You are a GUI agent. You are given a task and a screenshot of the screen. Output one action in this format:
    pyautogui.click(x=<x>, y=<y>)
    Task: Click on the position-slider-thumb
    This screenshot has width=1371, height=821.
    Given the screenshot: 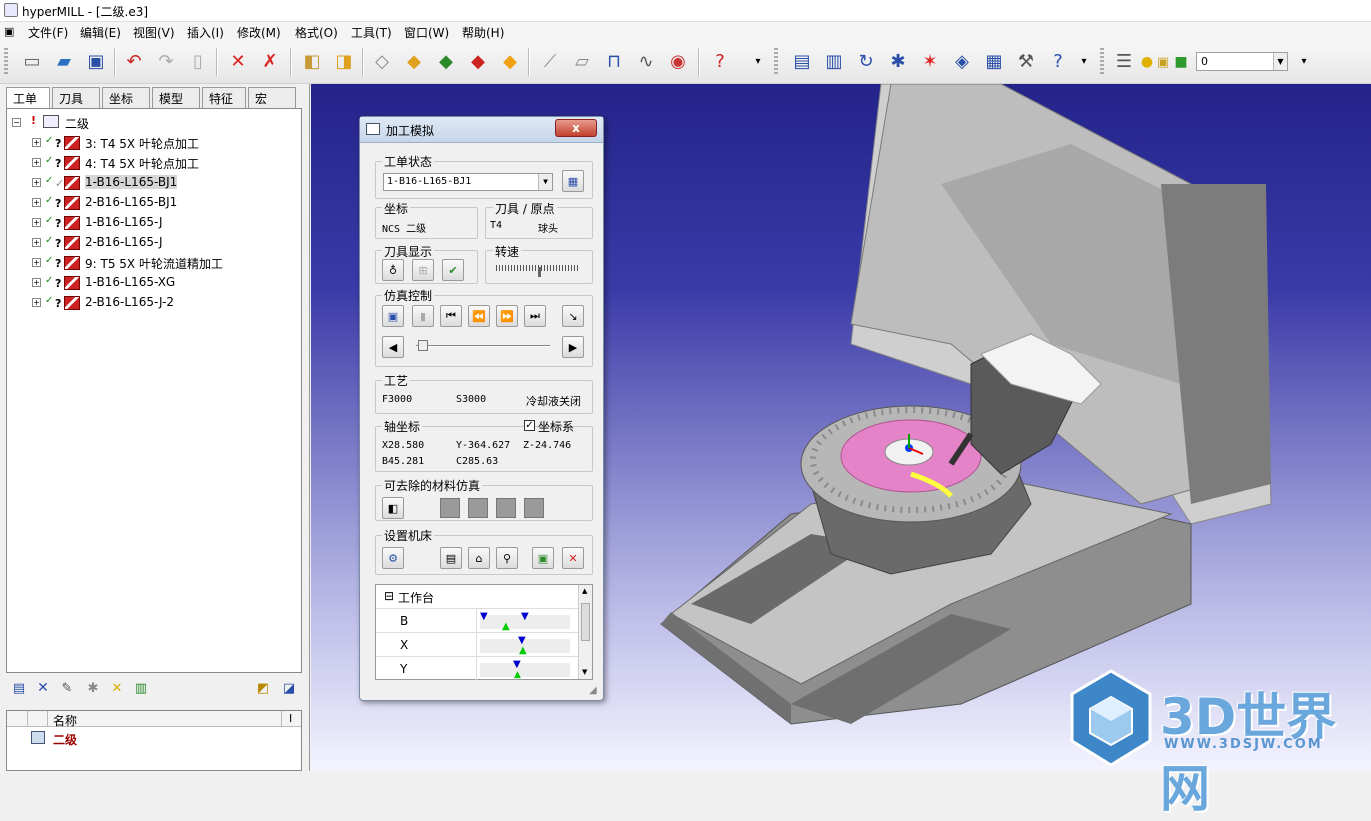 What is the action you would take?
    pyautogui.click(x=423, y=345)
    